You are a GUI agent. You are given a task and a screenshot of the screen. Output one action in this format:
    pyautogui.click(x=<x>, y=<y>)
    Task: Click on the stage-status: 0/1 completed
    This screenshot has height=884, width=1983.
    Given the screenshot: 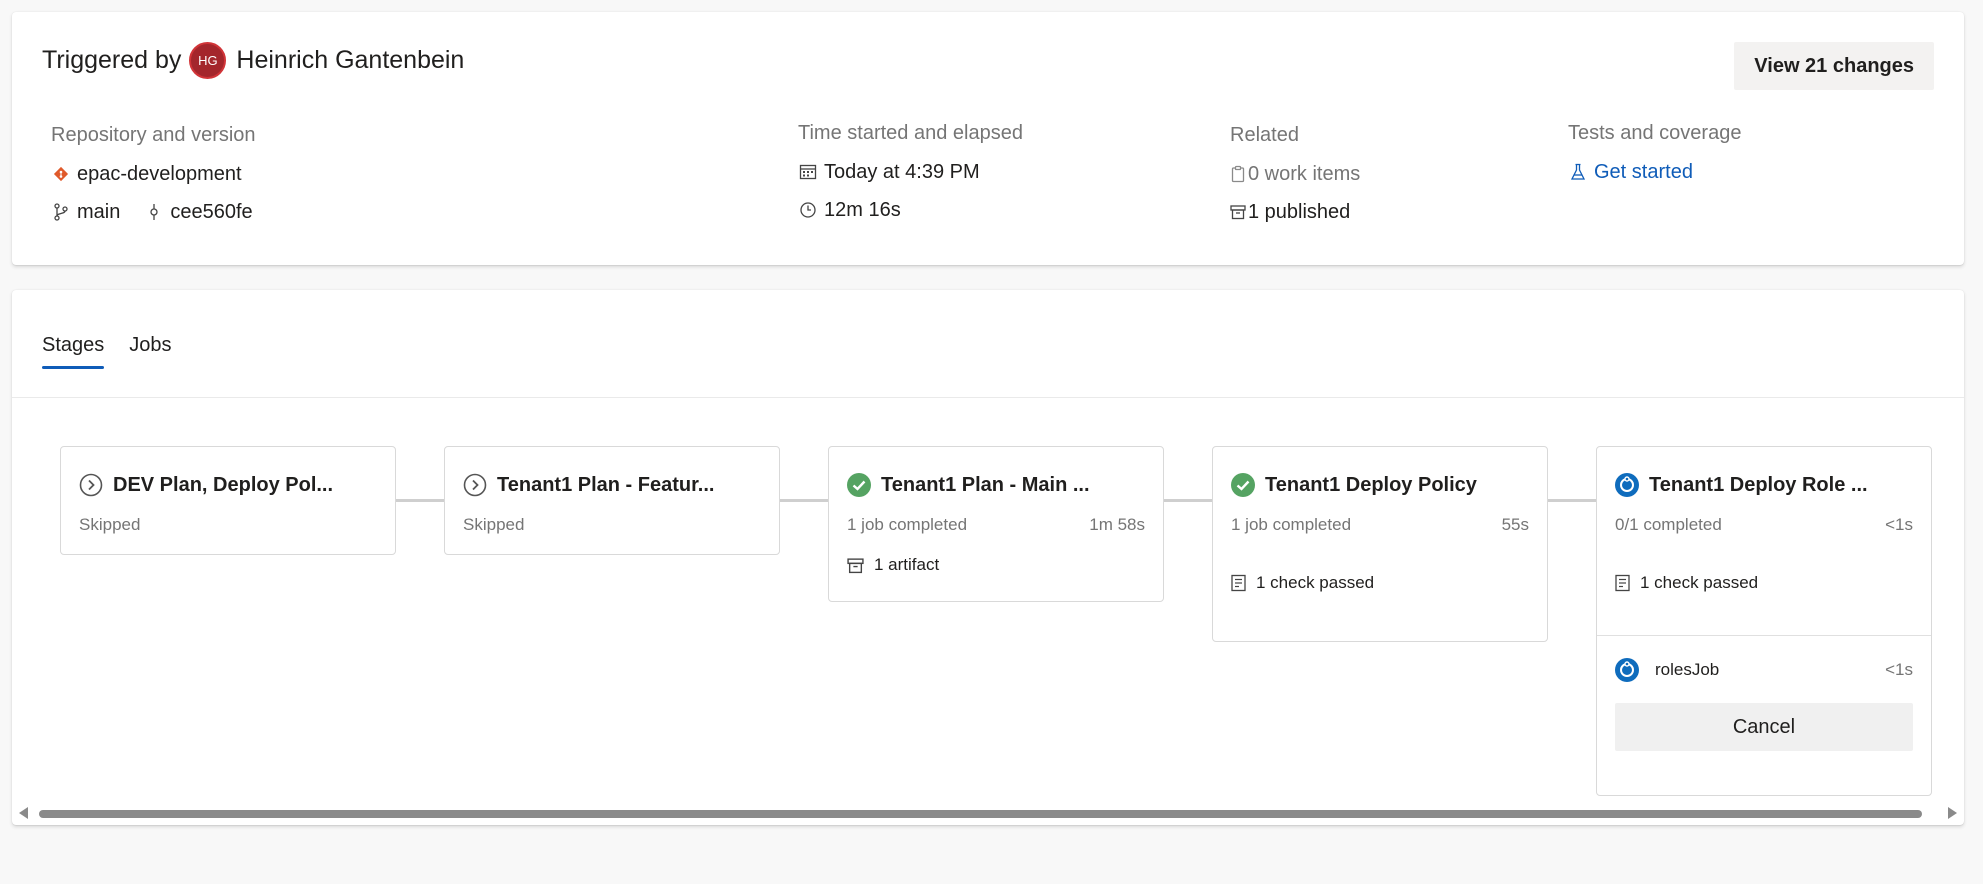 What is the action you would take?
    pyautogui.click(x=1668, y=524)
    